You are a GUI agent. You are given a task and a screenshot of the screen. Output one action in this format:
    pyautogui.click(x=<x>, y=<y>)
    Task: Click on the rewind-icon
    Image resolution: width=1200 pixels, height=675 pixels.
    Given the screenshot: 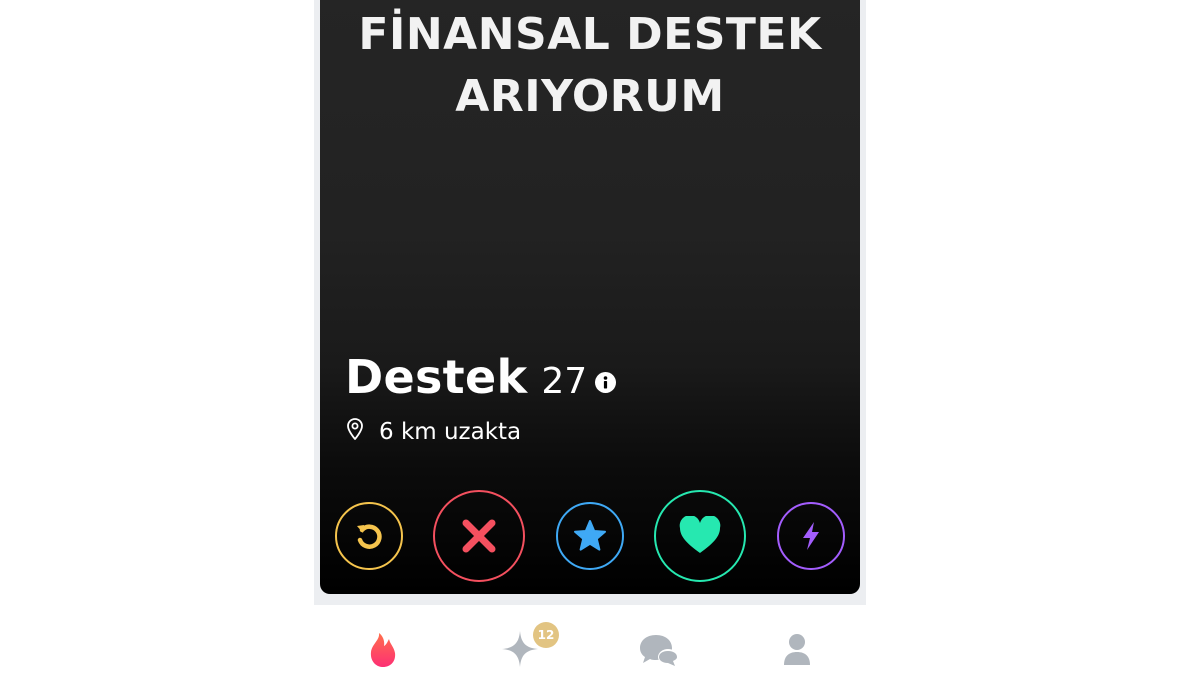 What is the action you would take?
    pyautogui.click(x=369, y=536)
    